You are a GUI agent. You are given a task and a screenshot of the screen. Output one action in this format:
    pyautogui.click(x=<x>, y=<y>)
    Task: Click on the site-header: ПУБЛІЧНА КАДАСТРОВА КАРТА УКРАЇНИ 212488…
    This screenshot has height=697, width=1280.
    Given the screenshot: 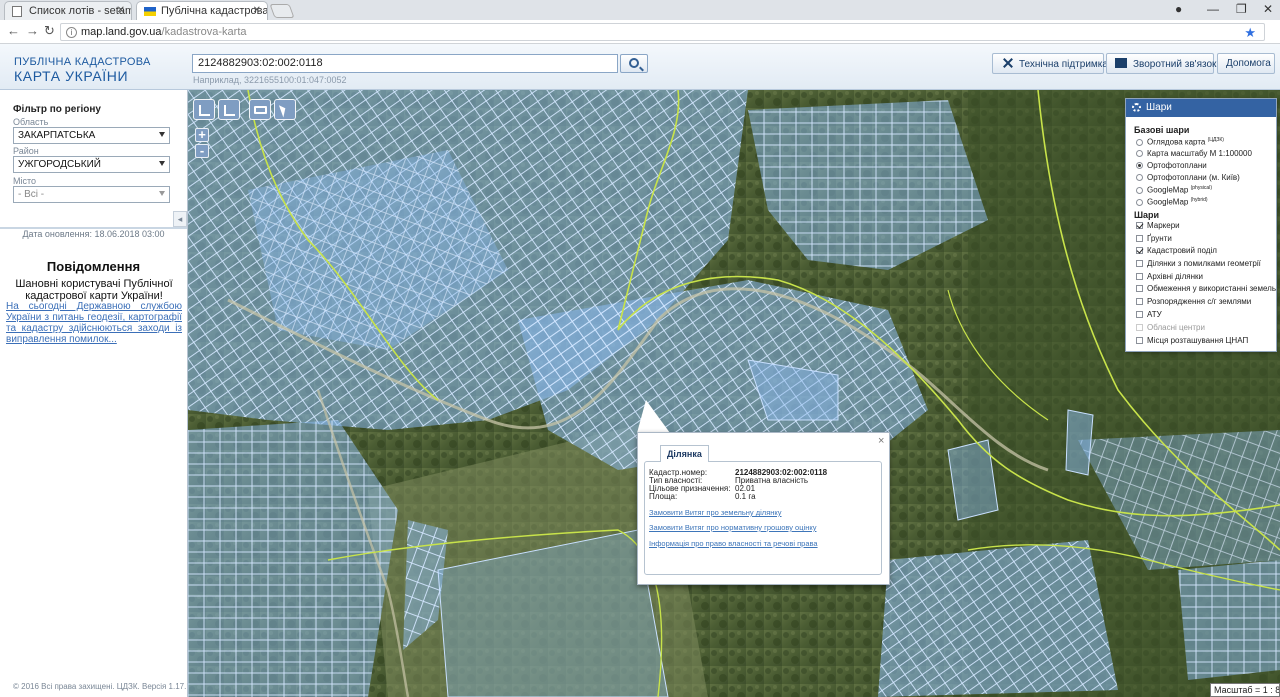 What is the action you would take?
    pyautogui.click(x=640, y=67)
    